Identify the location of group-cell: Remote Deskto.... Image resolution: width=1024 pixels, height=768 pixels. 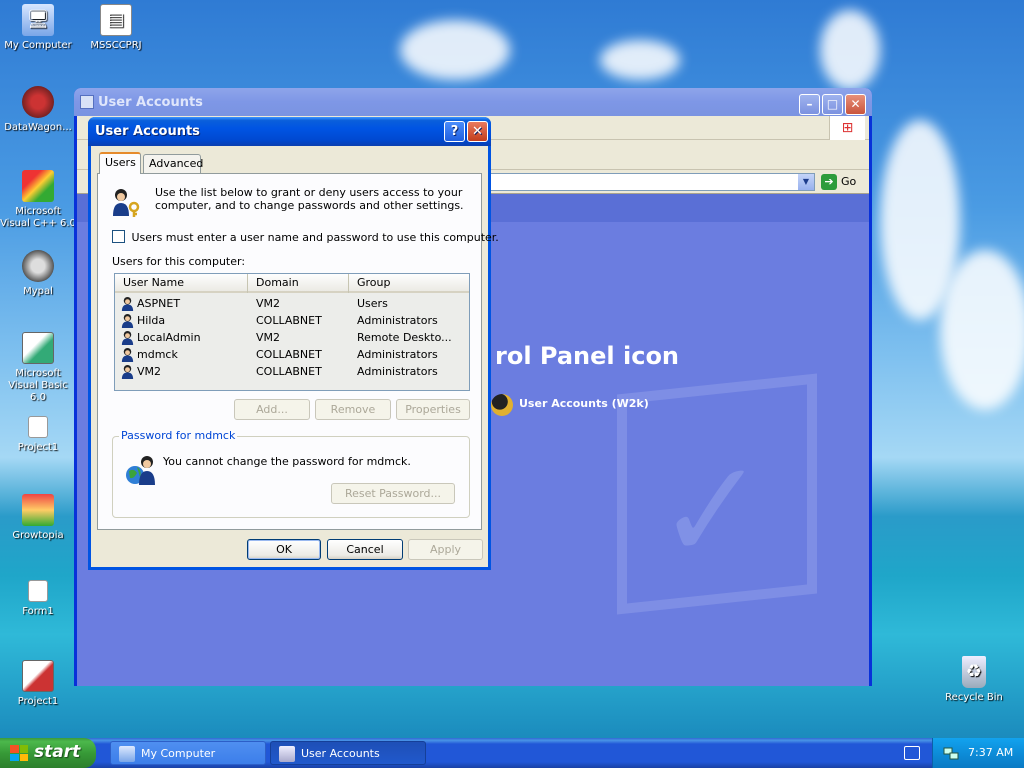
(404, 337).